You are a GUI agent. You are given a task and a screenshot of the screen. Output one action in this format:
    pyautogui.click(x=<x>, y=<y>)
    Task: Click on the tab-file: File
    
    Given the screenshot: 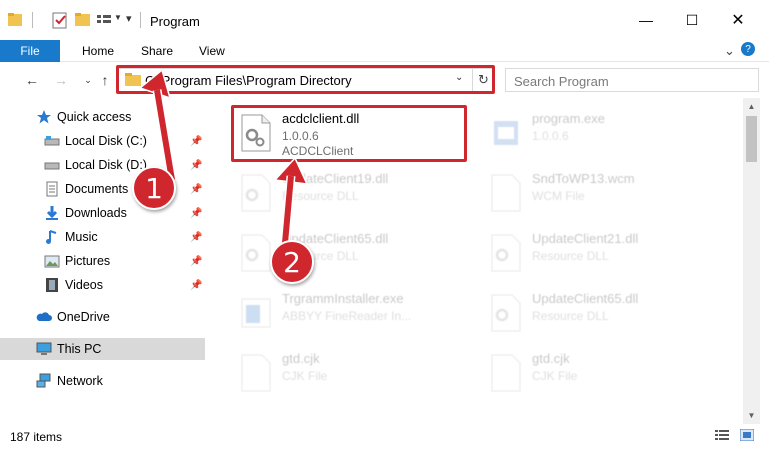 What is the action you would take?
    pyautogui.click(x=30, y=51)
    